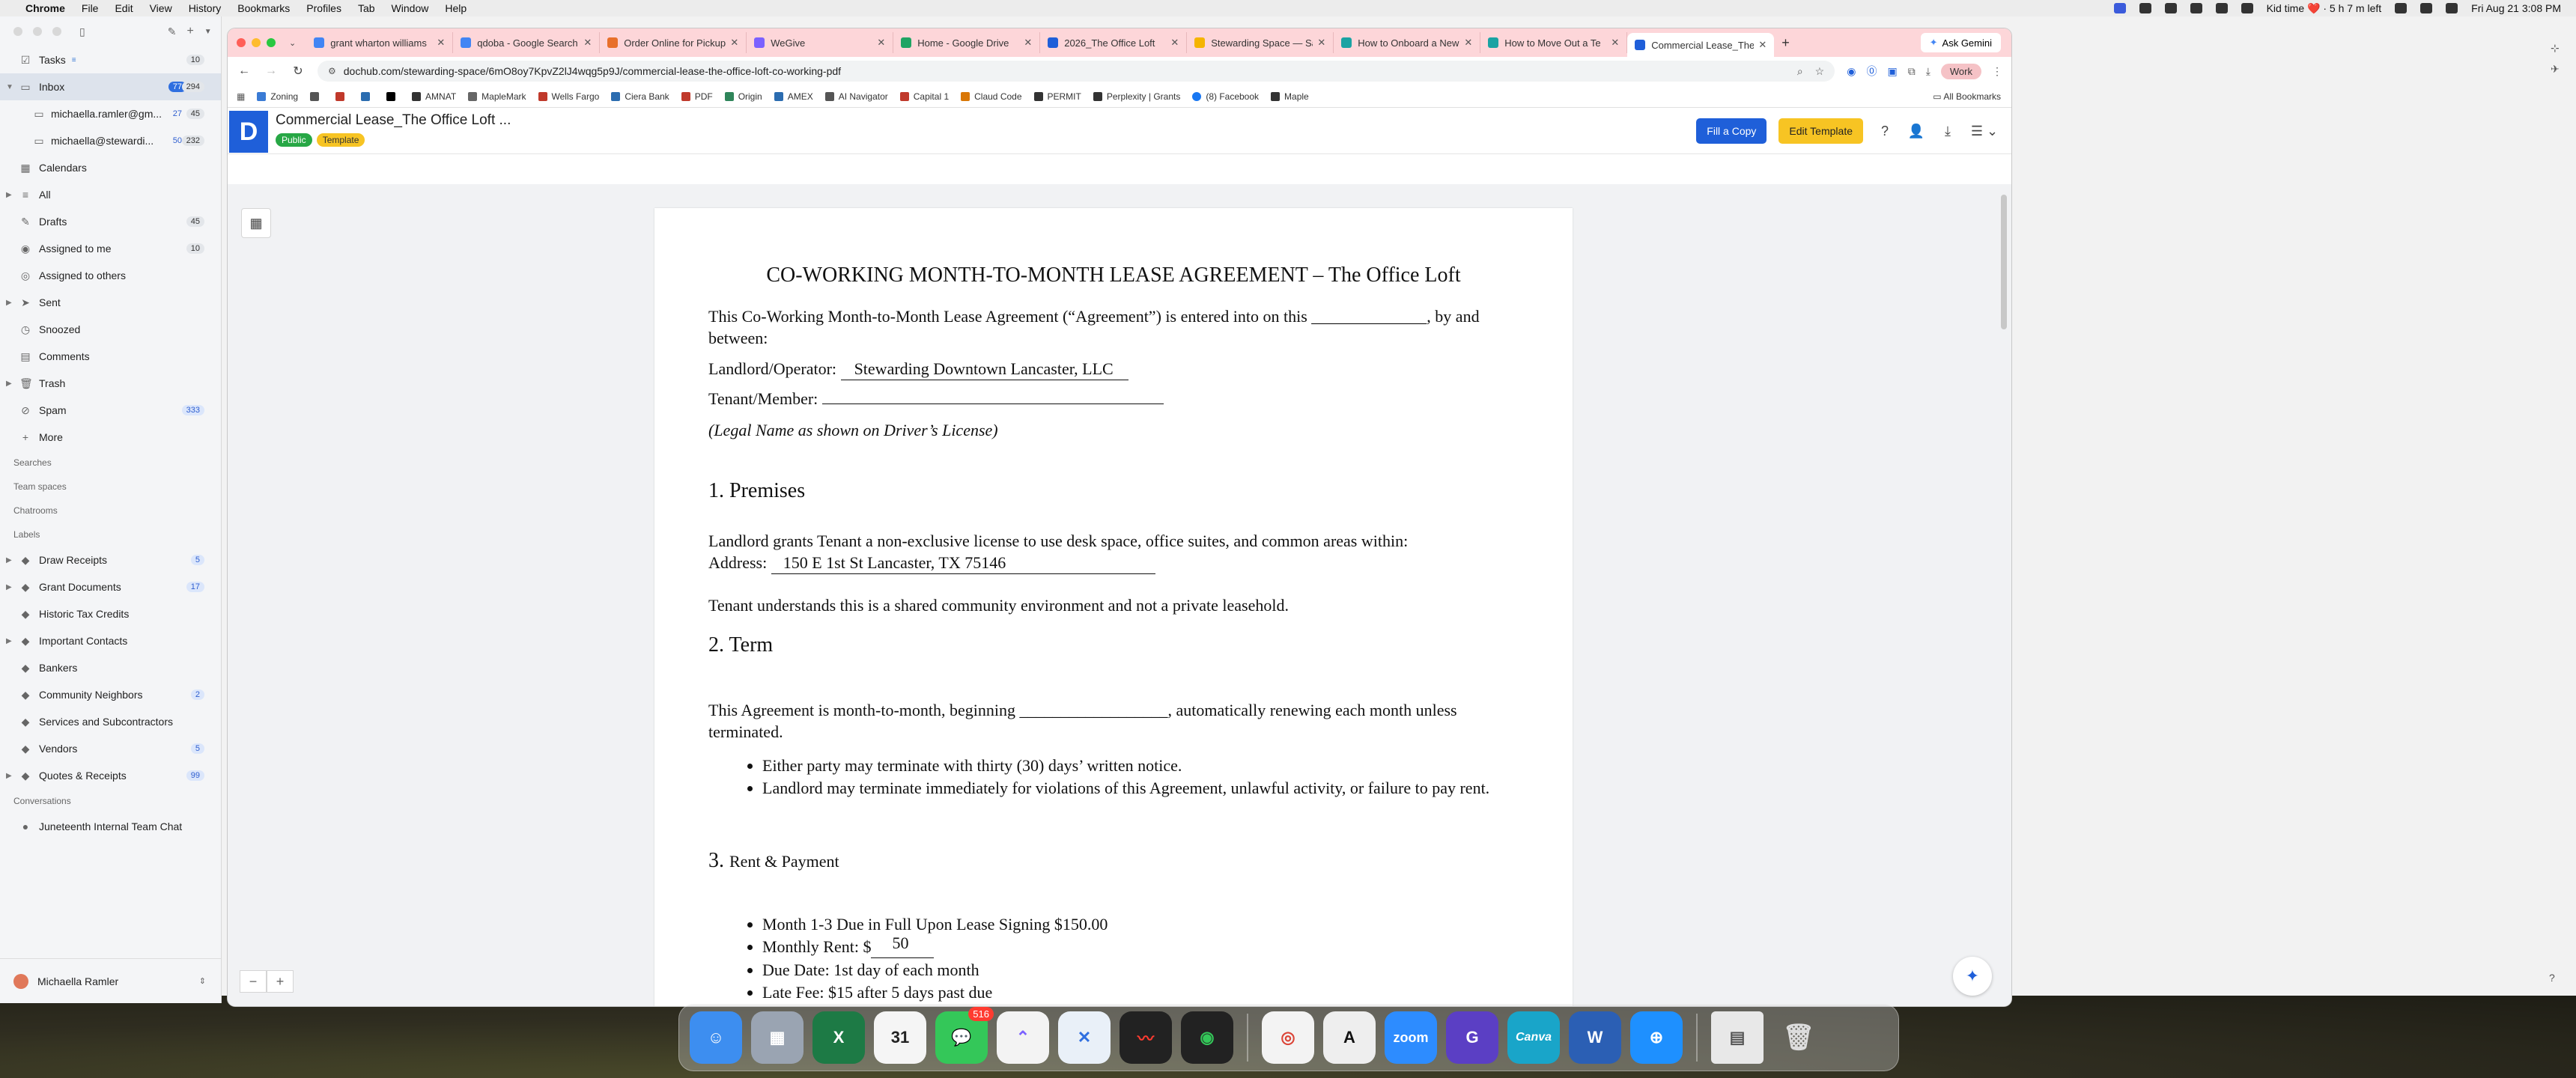  Describe the element at coordinates (1820, 71) in the screenshot. I see `bookmark-star-icon: ☆` at that location.